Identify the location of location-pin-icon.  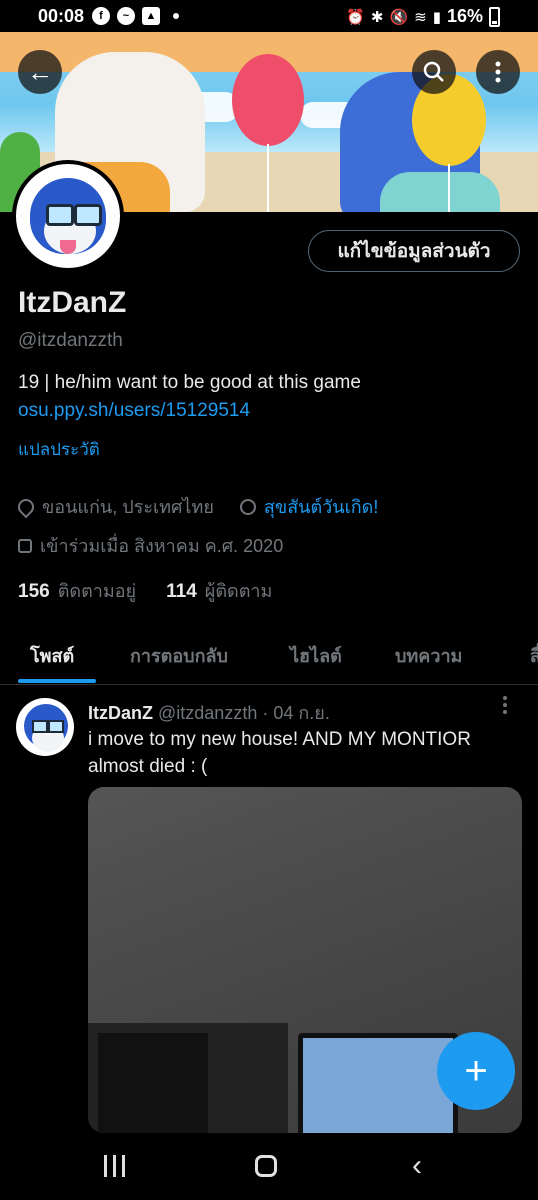
(26, 506).